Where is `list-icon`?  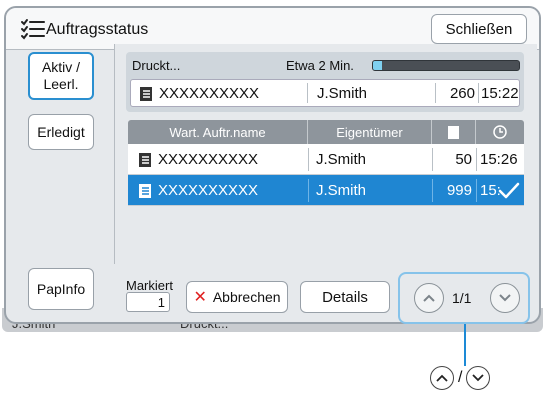 list-icon is located at coordinates (33, 29).